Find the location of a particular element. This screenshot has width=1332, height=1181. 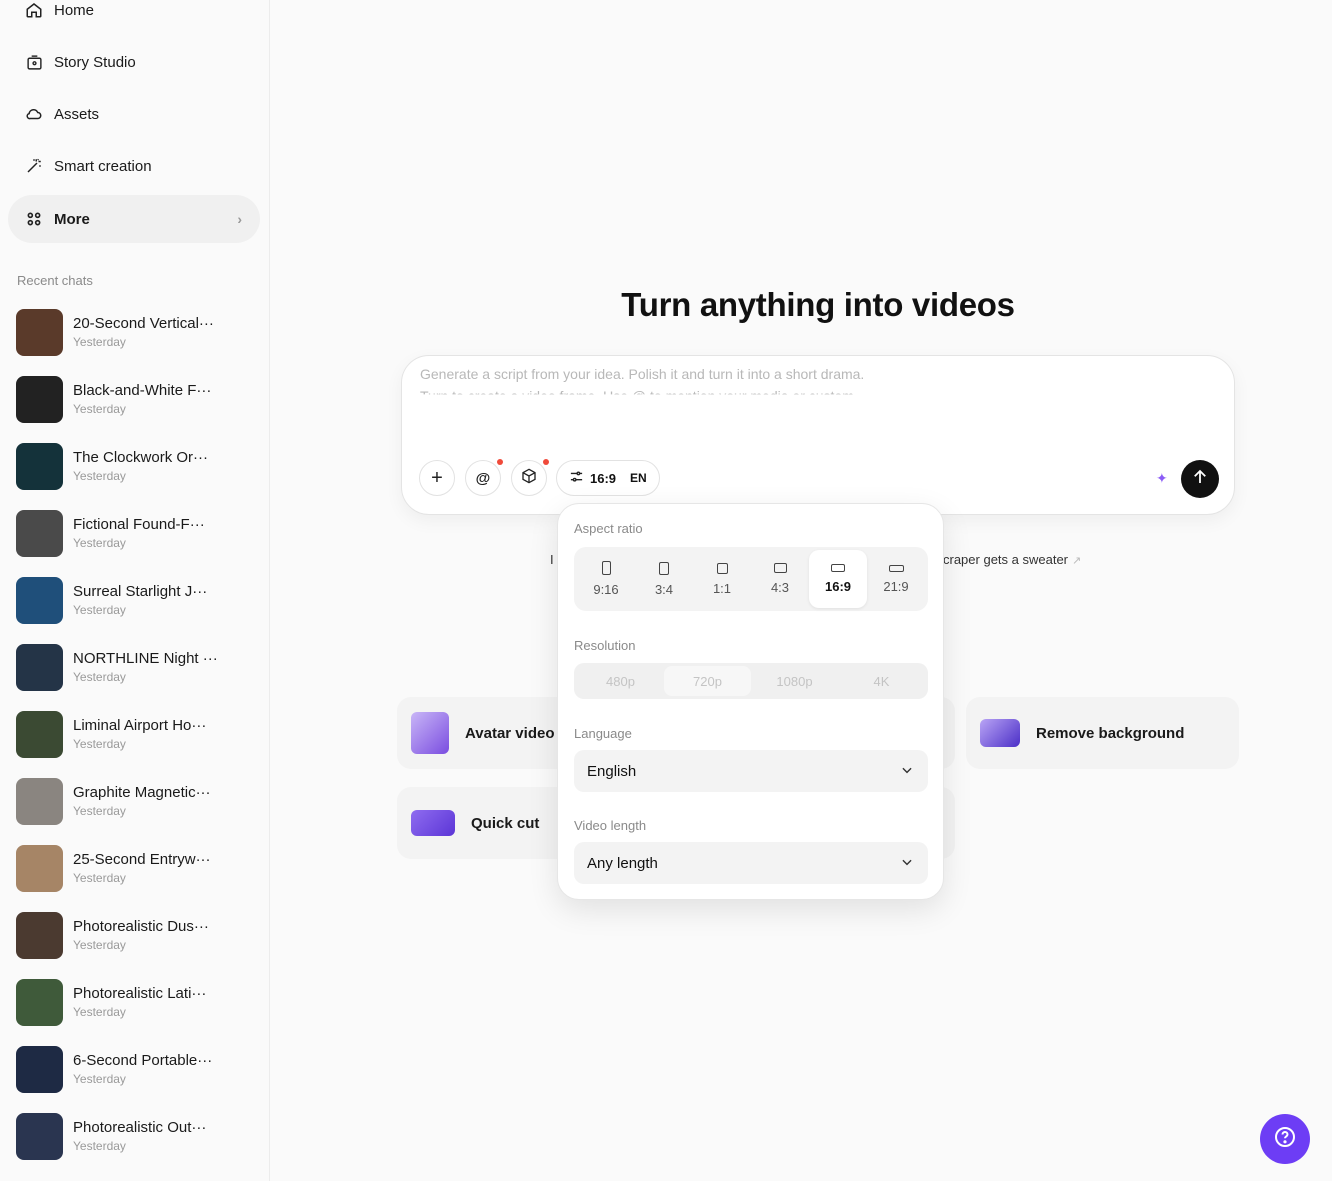

ratio-option: 3:4 is located at coordinates (664, 579).